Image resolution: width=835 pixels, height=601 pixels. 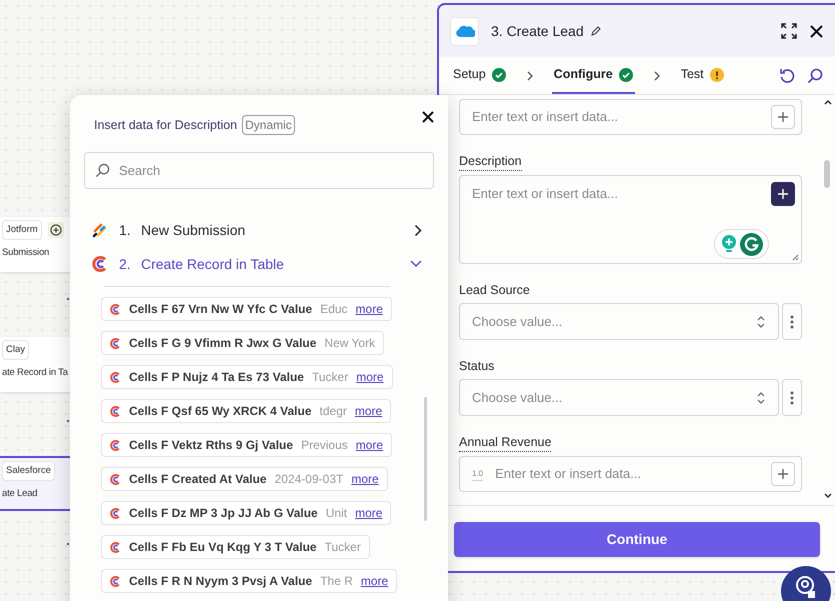 What do you see at coordinates (789, 31) in the screenshot?
I see `expand-icon` at bounding box center [789, 31].